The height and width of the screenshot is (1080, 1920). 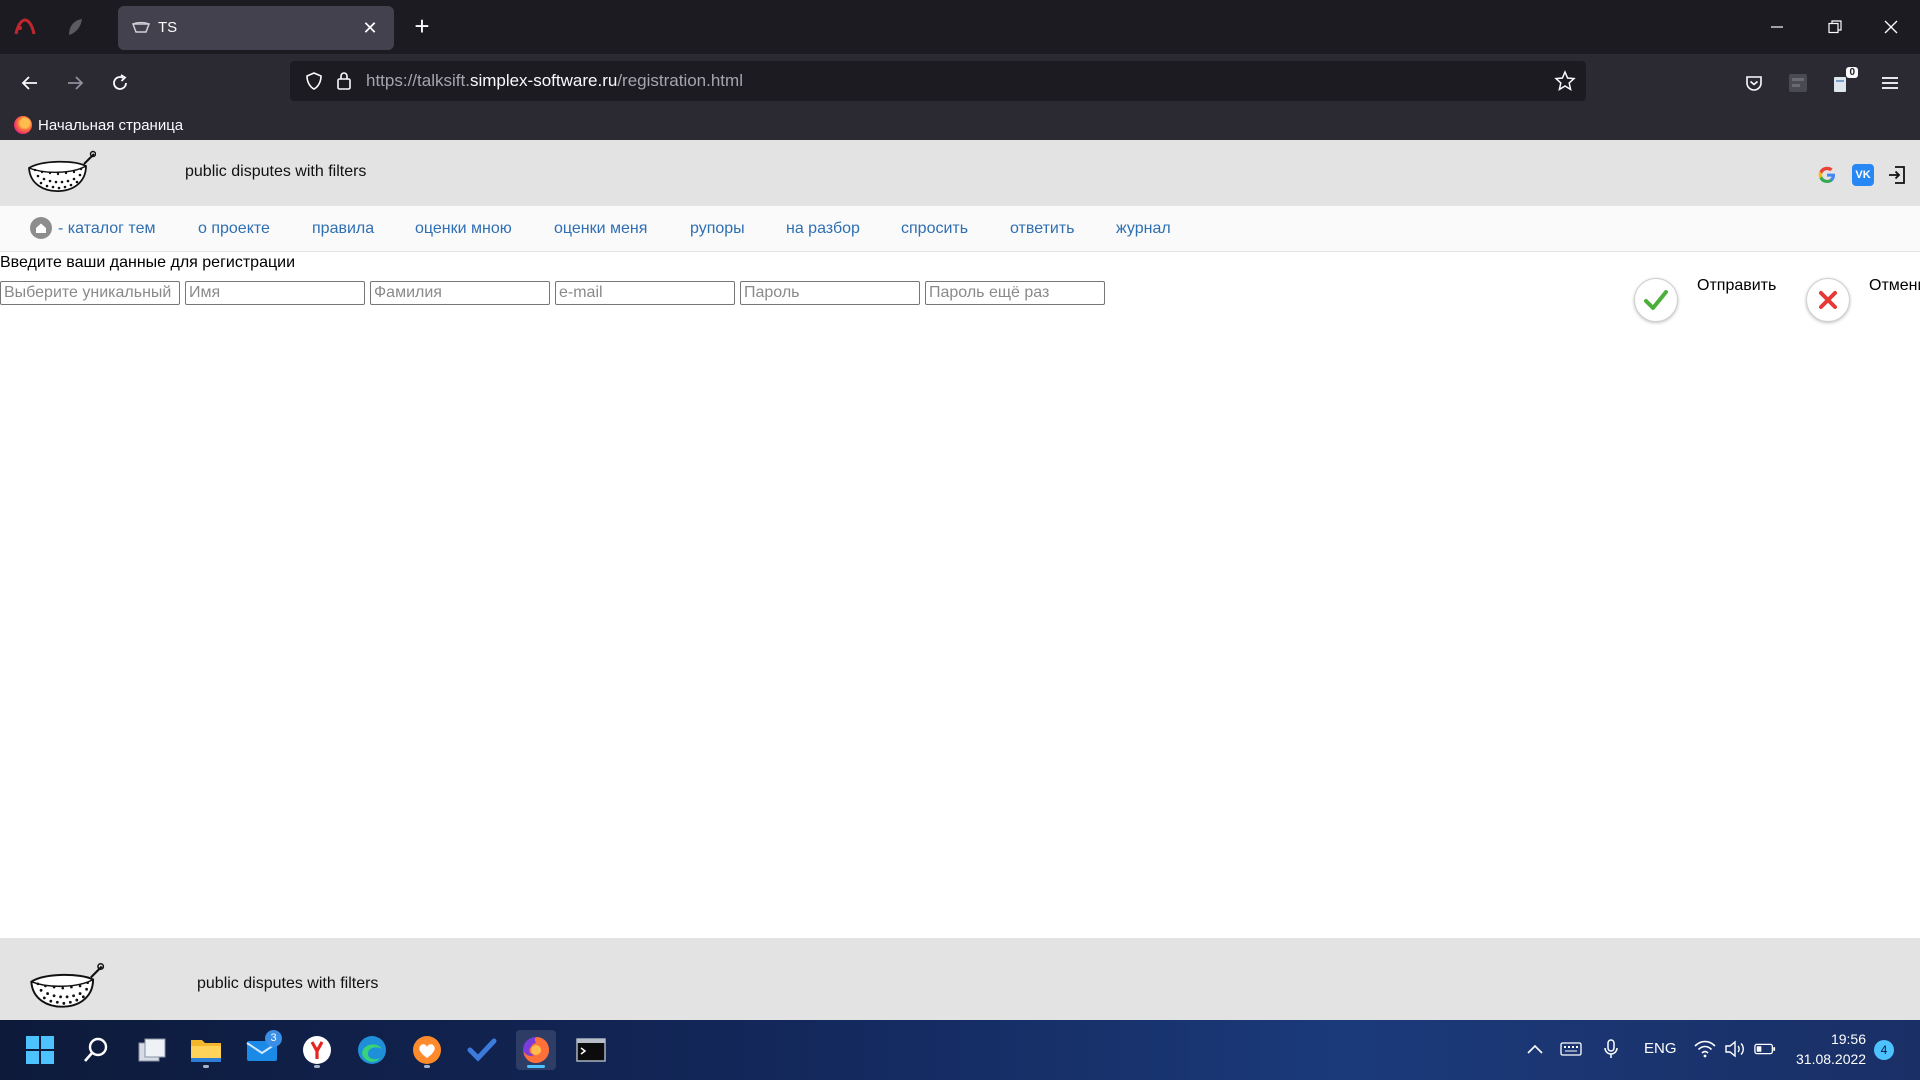 I want to click on language-indicator: ENG, so click(x=1660, y=1048).